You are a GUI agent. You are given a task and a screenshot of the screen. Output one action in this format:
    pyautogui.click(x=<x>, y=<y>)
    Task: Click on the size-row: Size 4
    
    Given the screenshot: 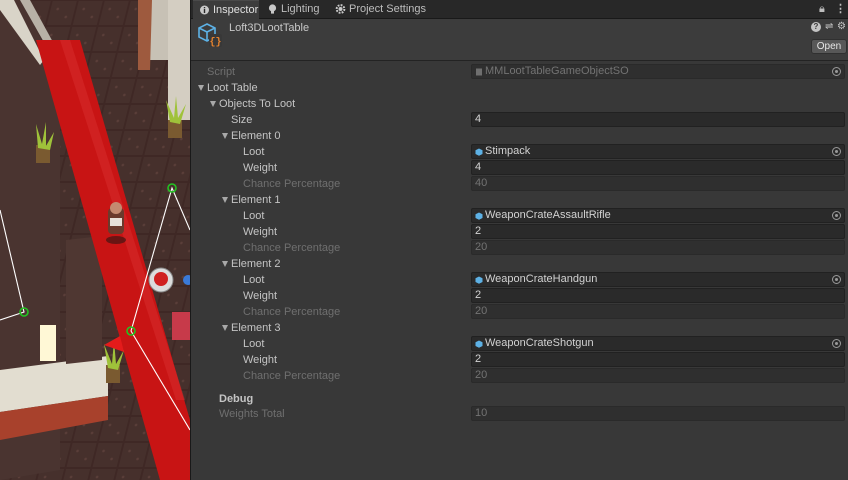 What is the action you would take?
    pyautogui.click(x=519, y=120)
    